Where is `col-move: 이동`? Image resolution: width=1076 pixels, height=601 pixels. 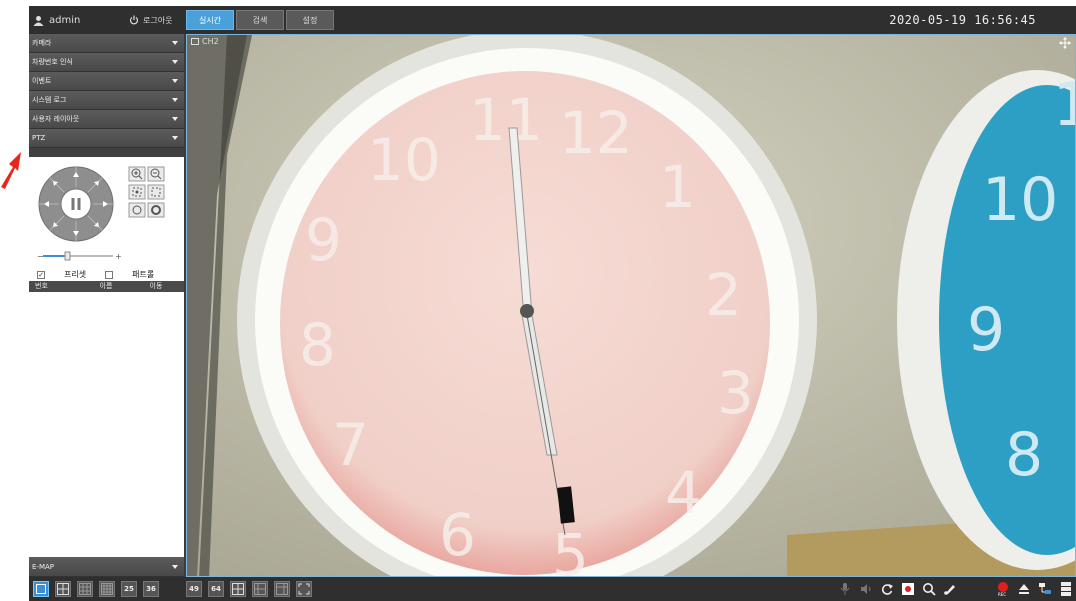 col-move: 이동 is located at coordinates (156, 286).